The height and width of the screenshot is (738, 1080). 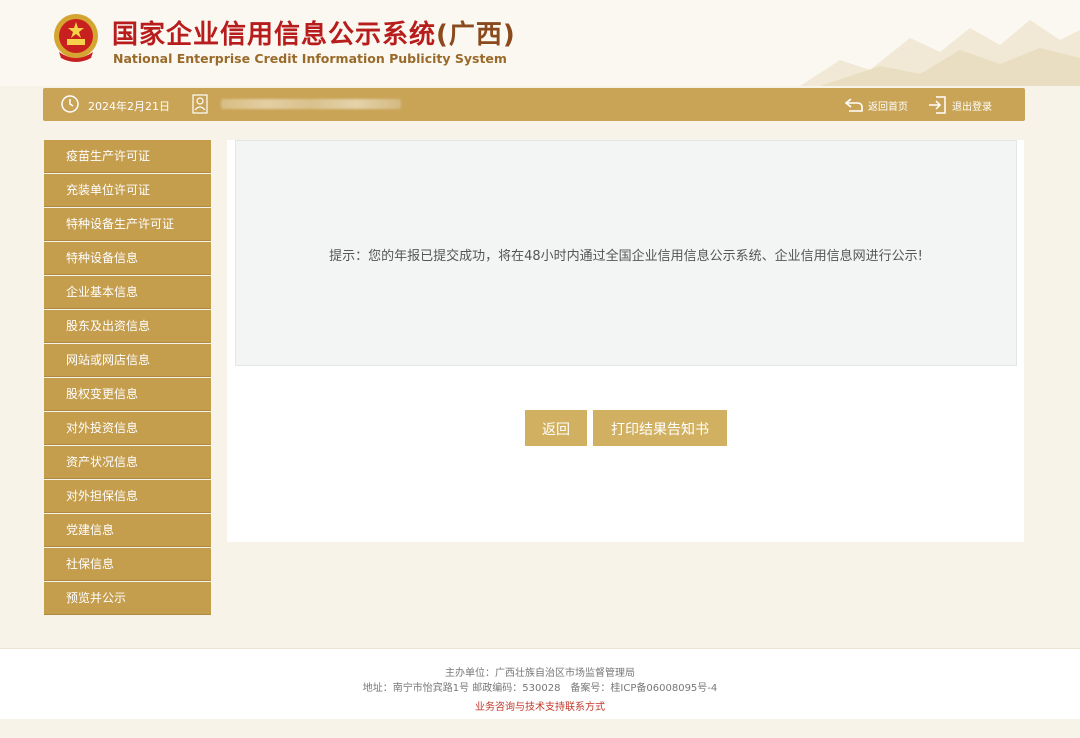 What do you see at coordinates (127, 258) in the screenshot?
I see `sidebar-item-special-equipment-info: 特种设备信息` at bounding box center [127, 258].